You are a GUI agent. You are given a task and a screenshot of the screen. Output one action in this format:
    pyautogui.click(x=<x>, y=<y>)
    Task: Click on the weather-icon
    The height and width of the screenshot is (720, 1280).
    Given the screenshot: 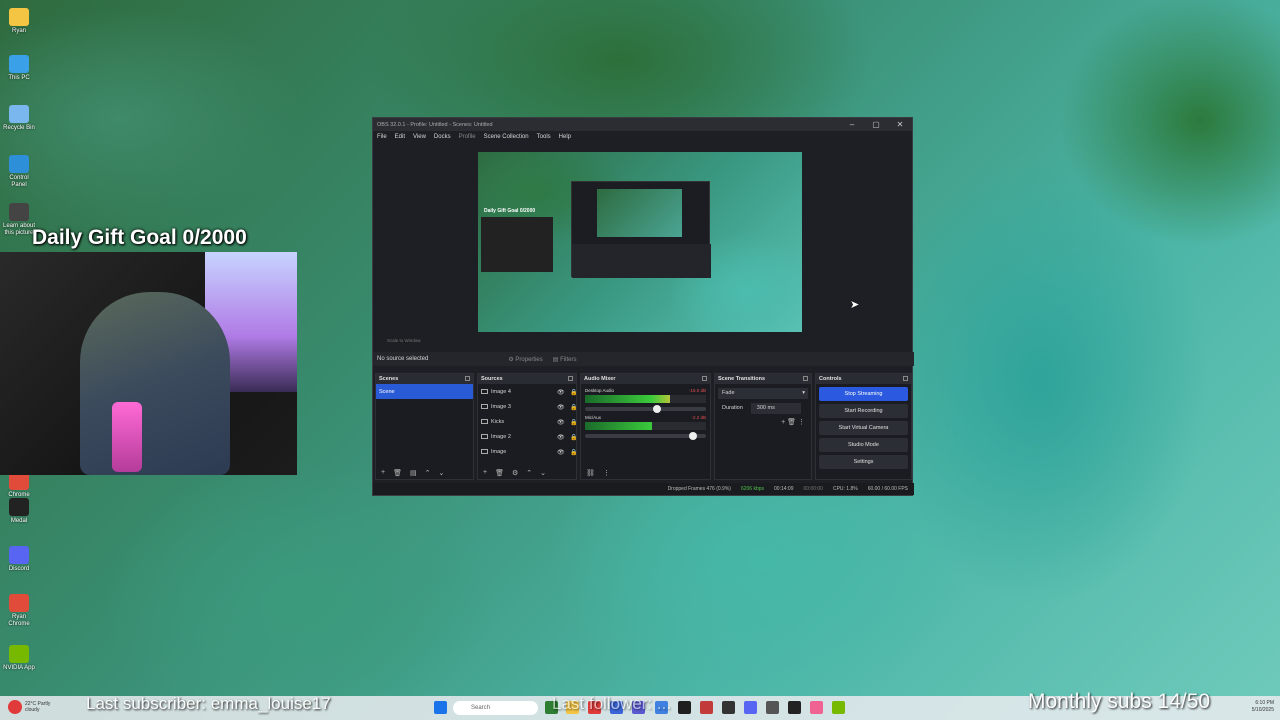 What is the action you would take?
    pyautogui.click(x=15, y=707)
    